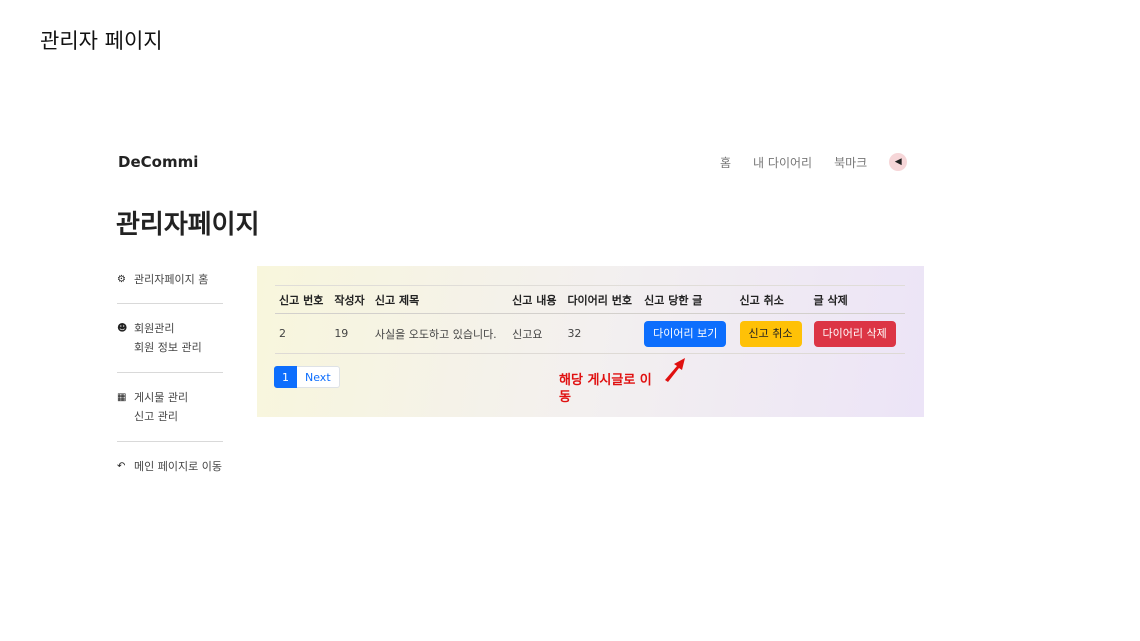 This screenshot has width=1140, height=641. What do you see at coordinates (158, 162) in the screenshot?
I see `brand-logo: DeCommi` at bounding box center [158, 162].